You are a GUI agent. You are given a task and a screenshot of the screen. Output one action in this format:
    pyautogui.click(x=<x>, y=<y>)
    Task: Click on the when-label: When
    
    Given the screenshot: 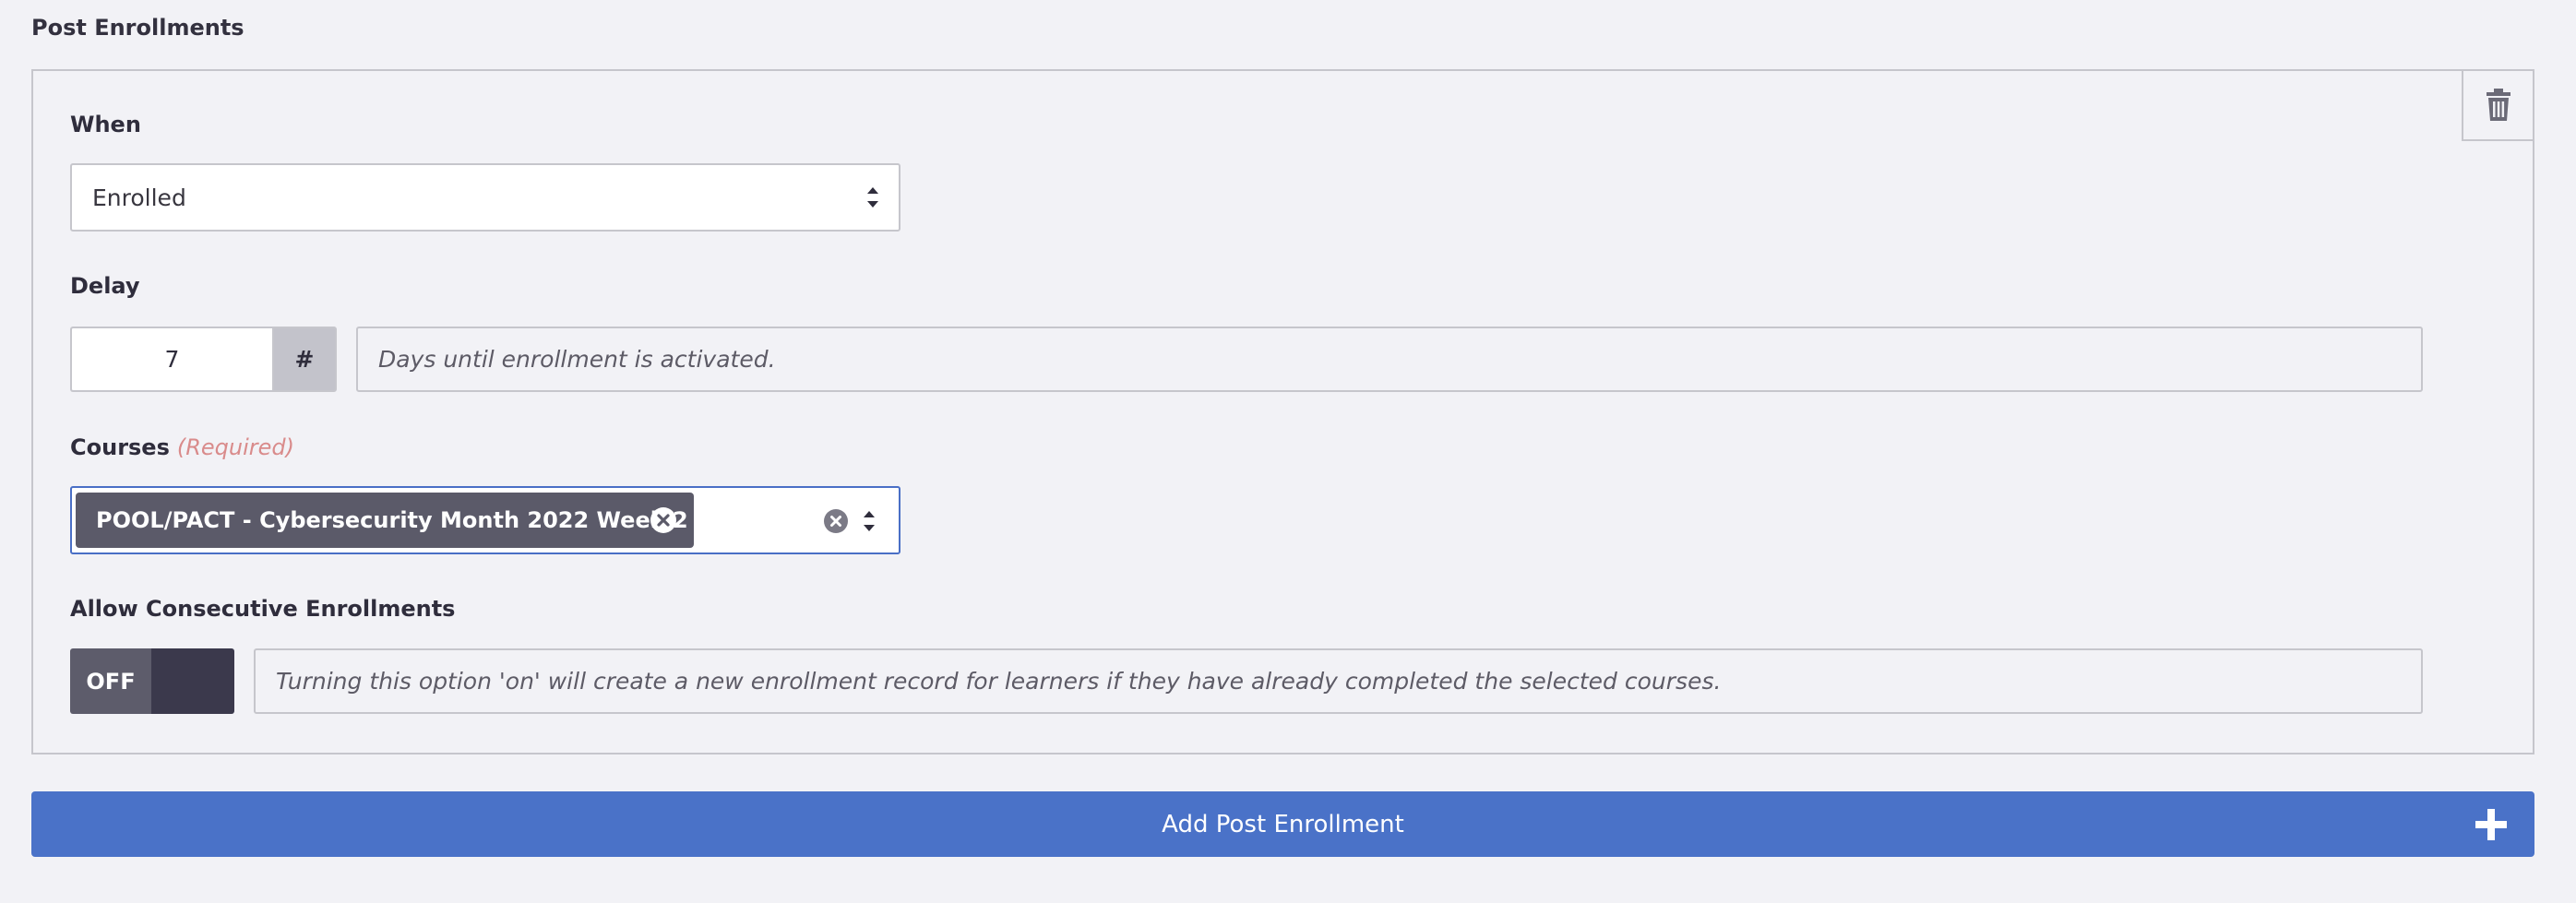 What is the action you would take?
    pyautogui.click(x=106, y=124)
    